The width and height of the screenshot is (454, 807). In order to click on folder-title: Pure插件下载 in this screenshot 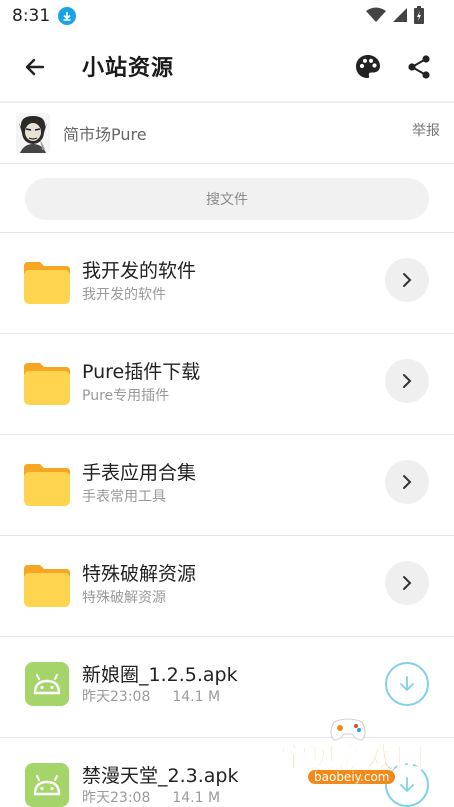, I will do `click(141, 372)`.